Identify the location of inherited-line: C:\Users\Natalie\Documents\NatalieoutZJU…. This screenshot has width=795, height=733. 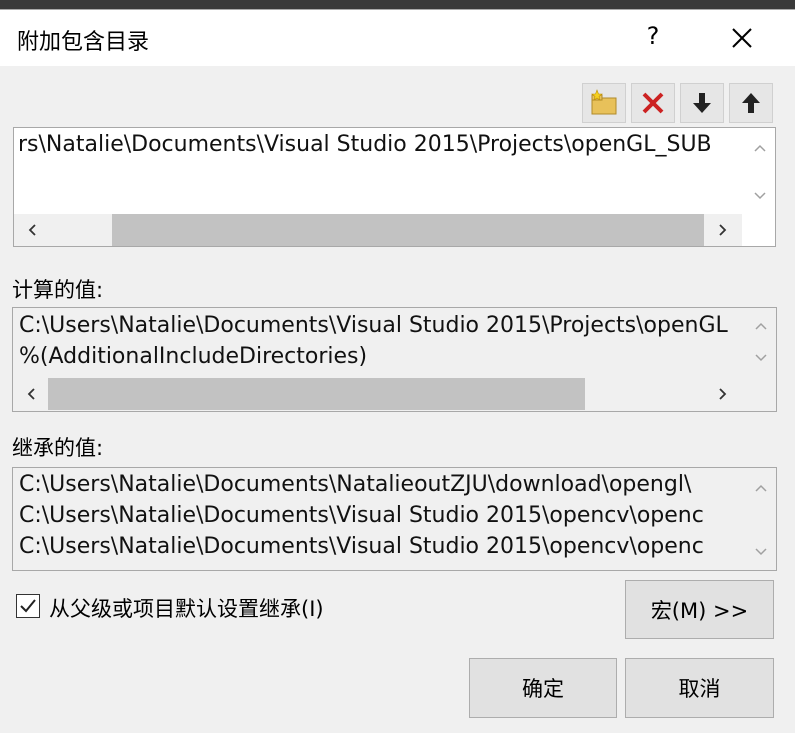
(355, 484).